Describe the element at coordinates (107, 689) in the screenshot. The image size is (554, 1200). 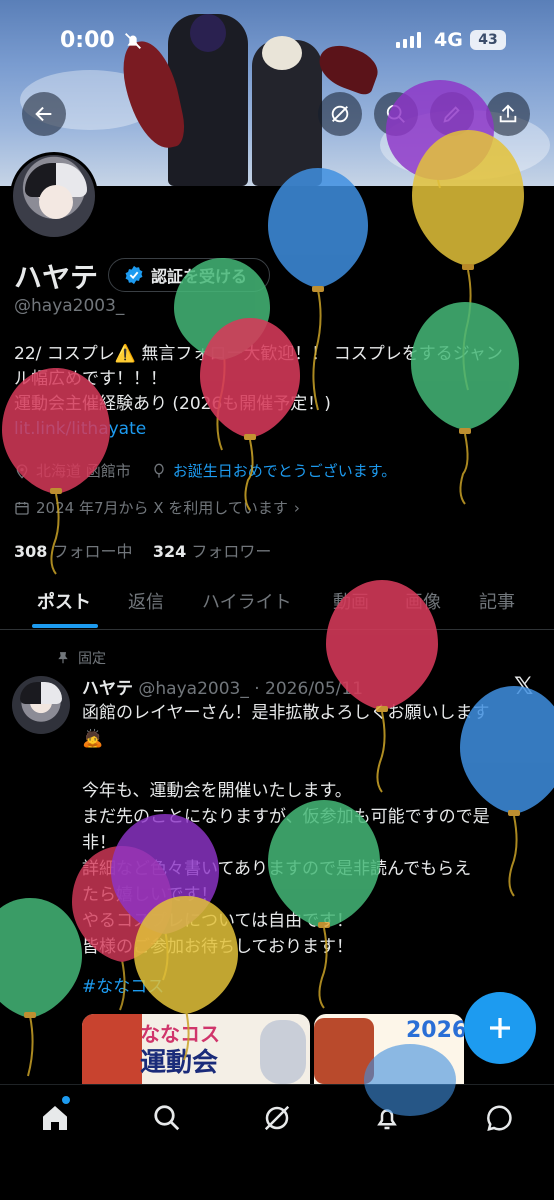
I see `post-author: ハヤテ` at that location.